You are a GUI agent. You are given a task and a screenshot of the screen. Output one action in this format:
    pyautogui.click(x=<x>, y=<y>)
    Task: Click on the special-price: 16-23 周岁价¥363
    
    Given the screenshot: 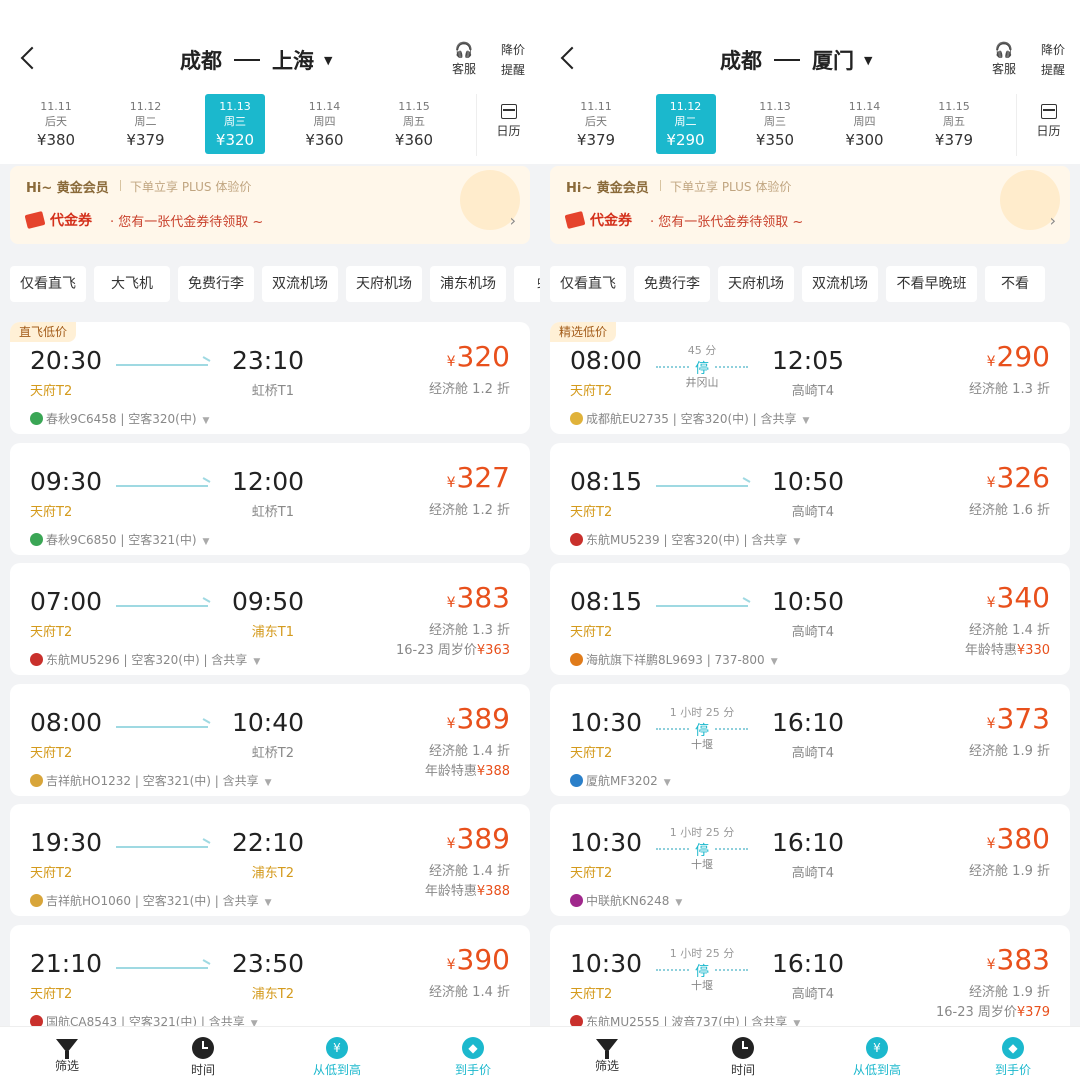 What is the action you would take?
    pyautogui.click(x=453, y=648)
    